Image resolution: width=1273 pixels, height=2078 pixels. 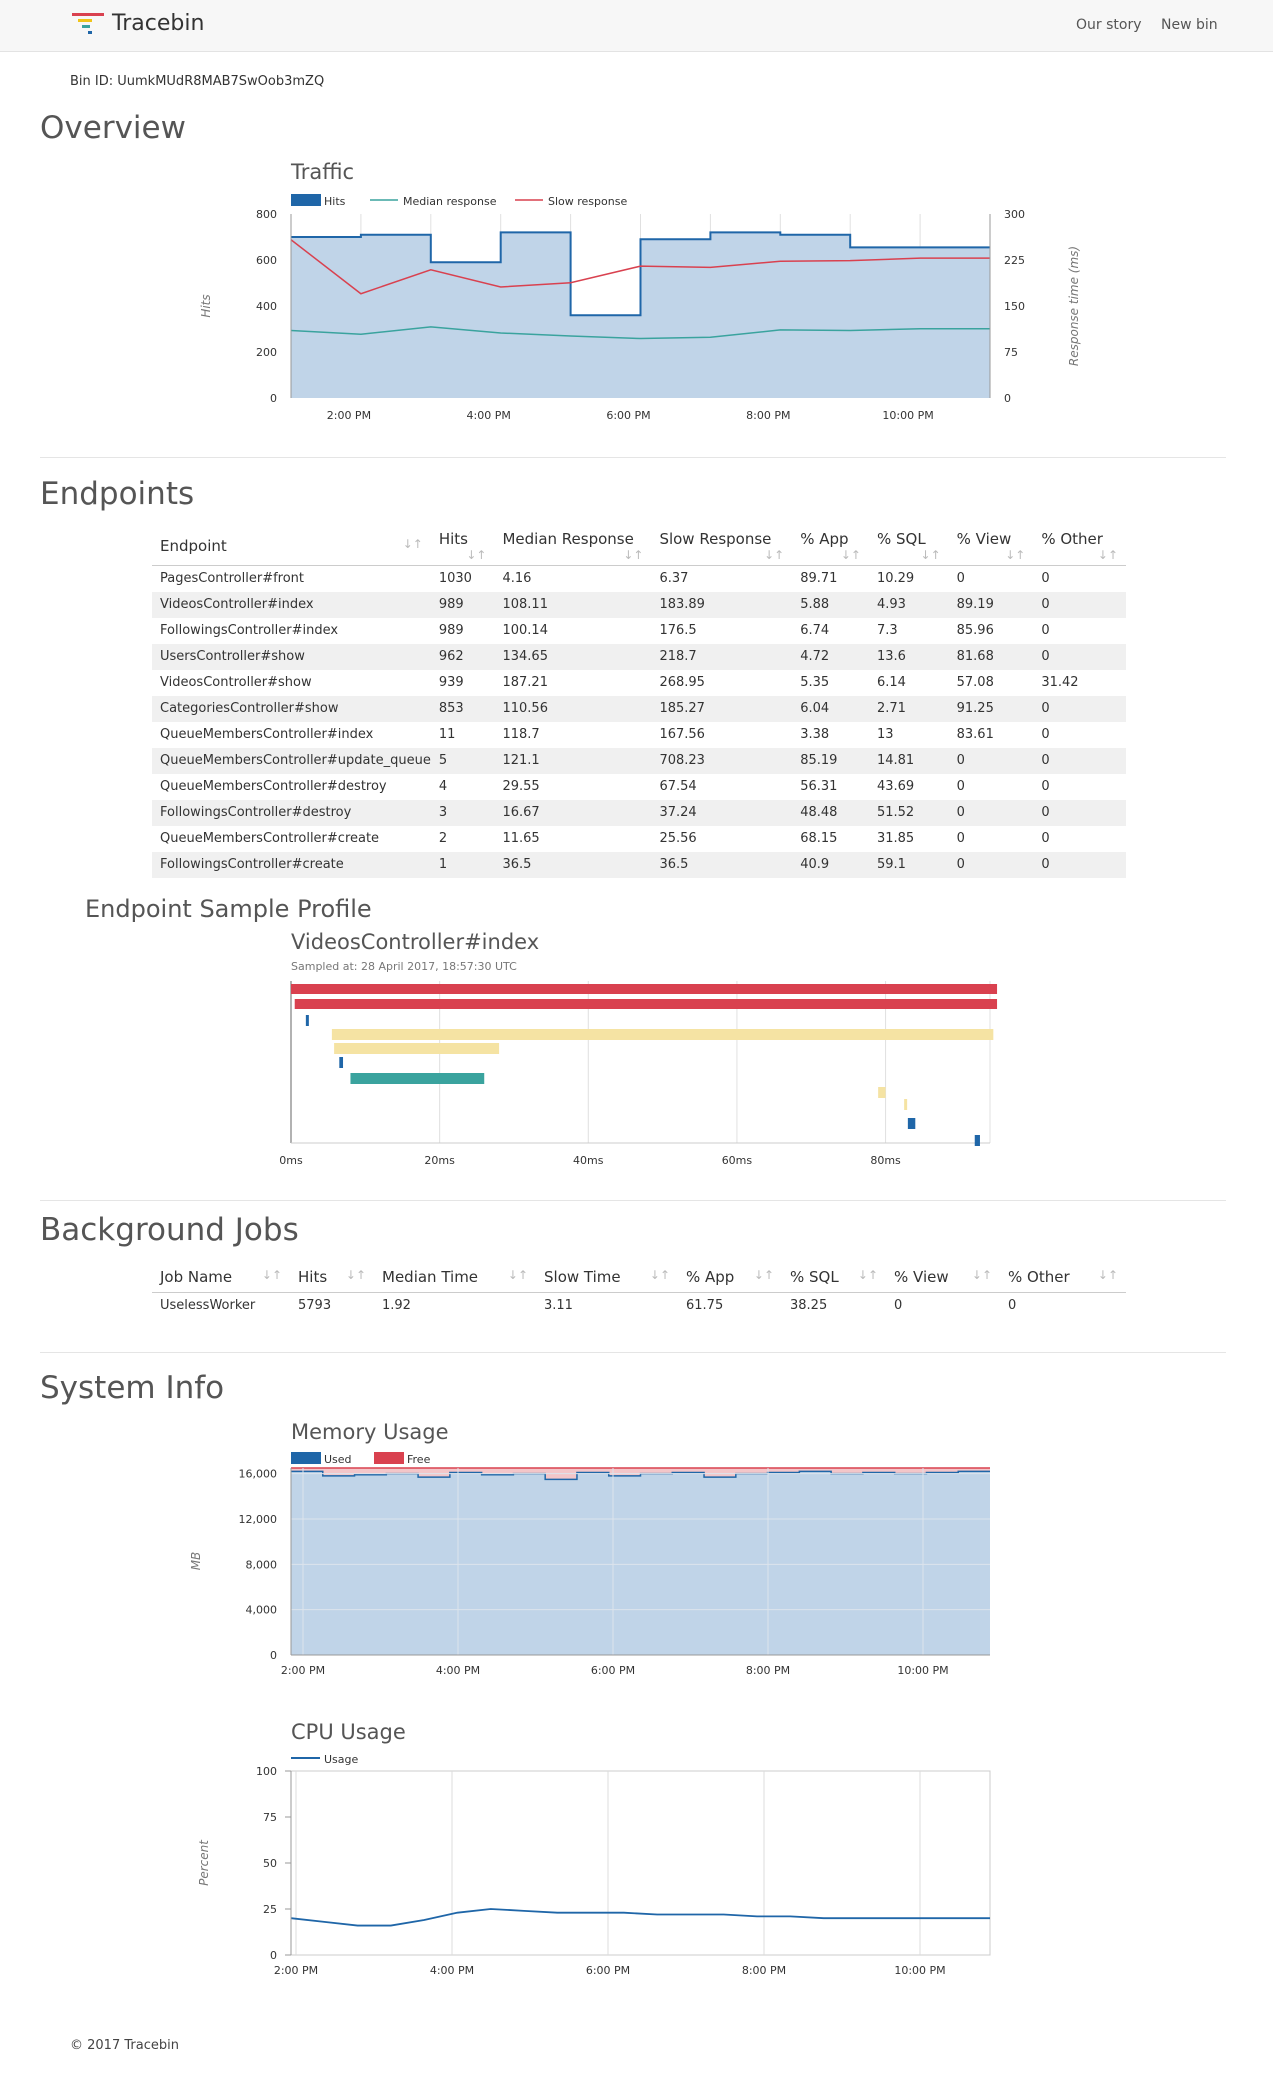 I want to click on overview-heading: Overview, so click(x=113, y=128).